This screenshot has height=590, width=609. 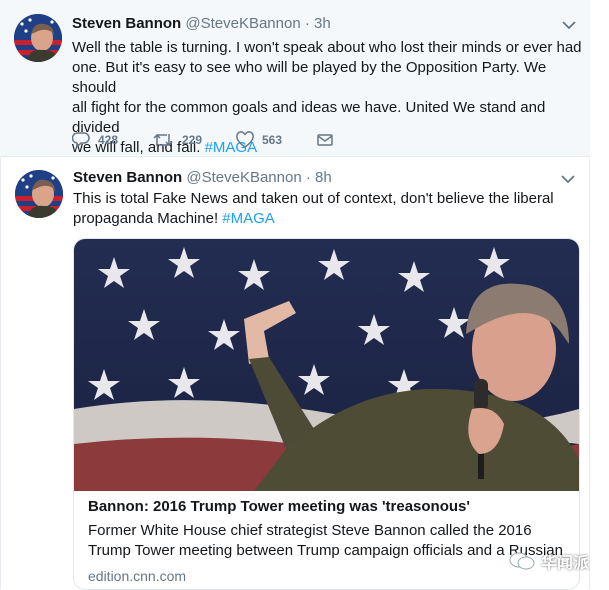 What do you see at coordinates (81, 140) in the screenshot?
I see `reply-icon` at bounding box center [81, 140].